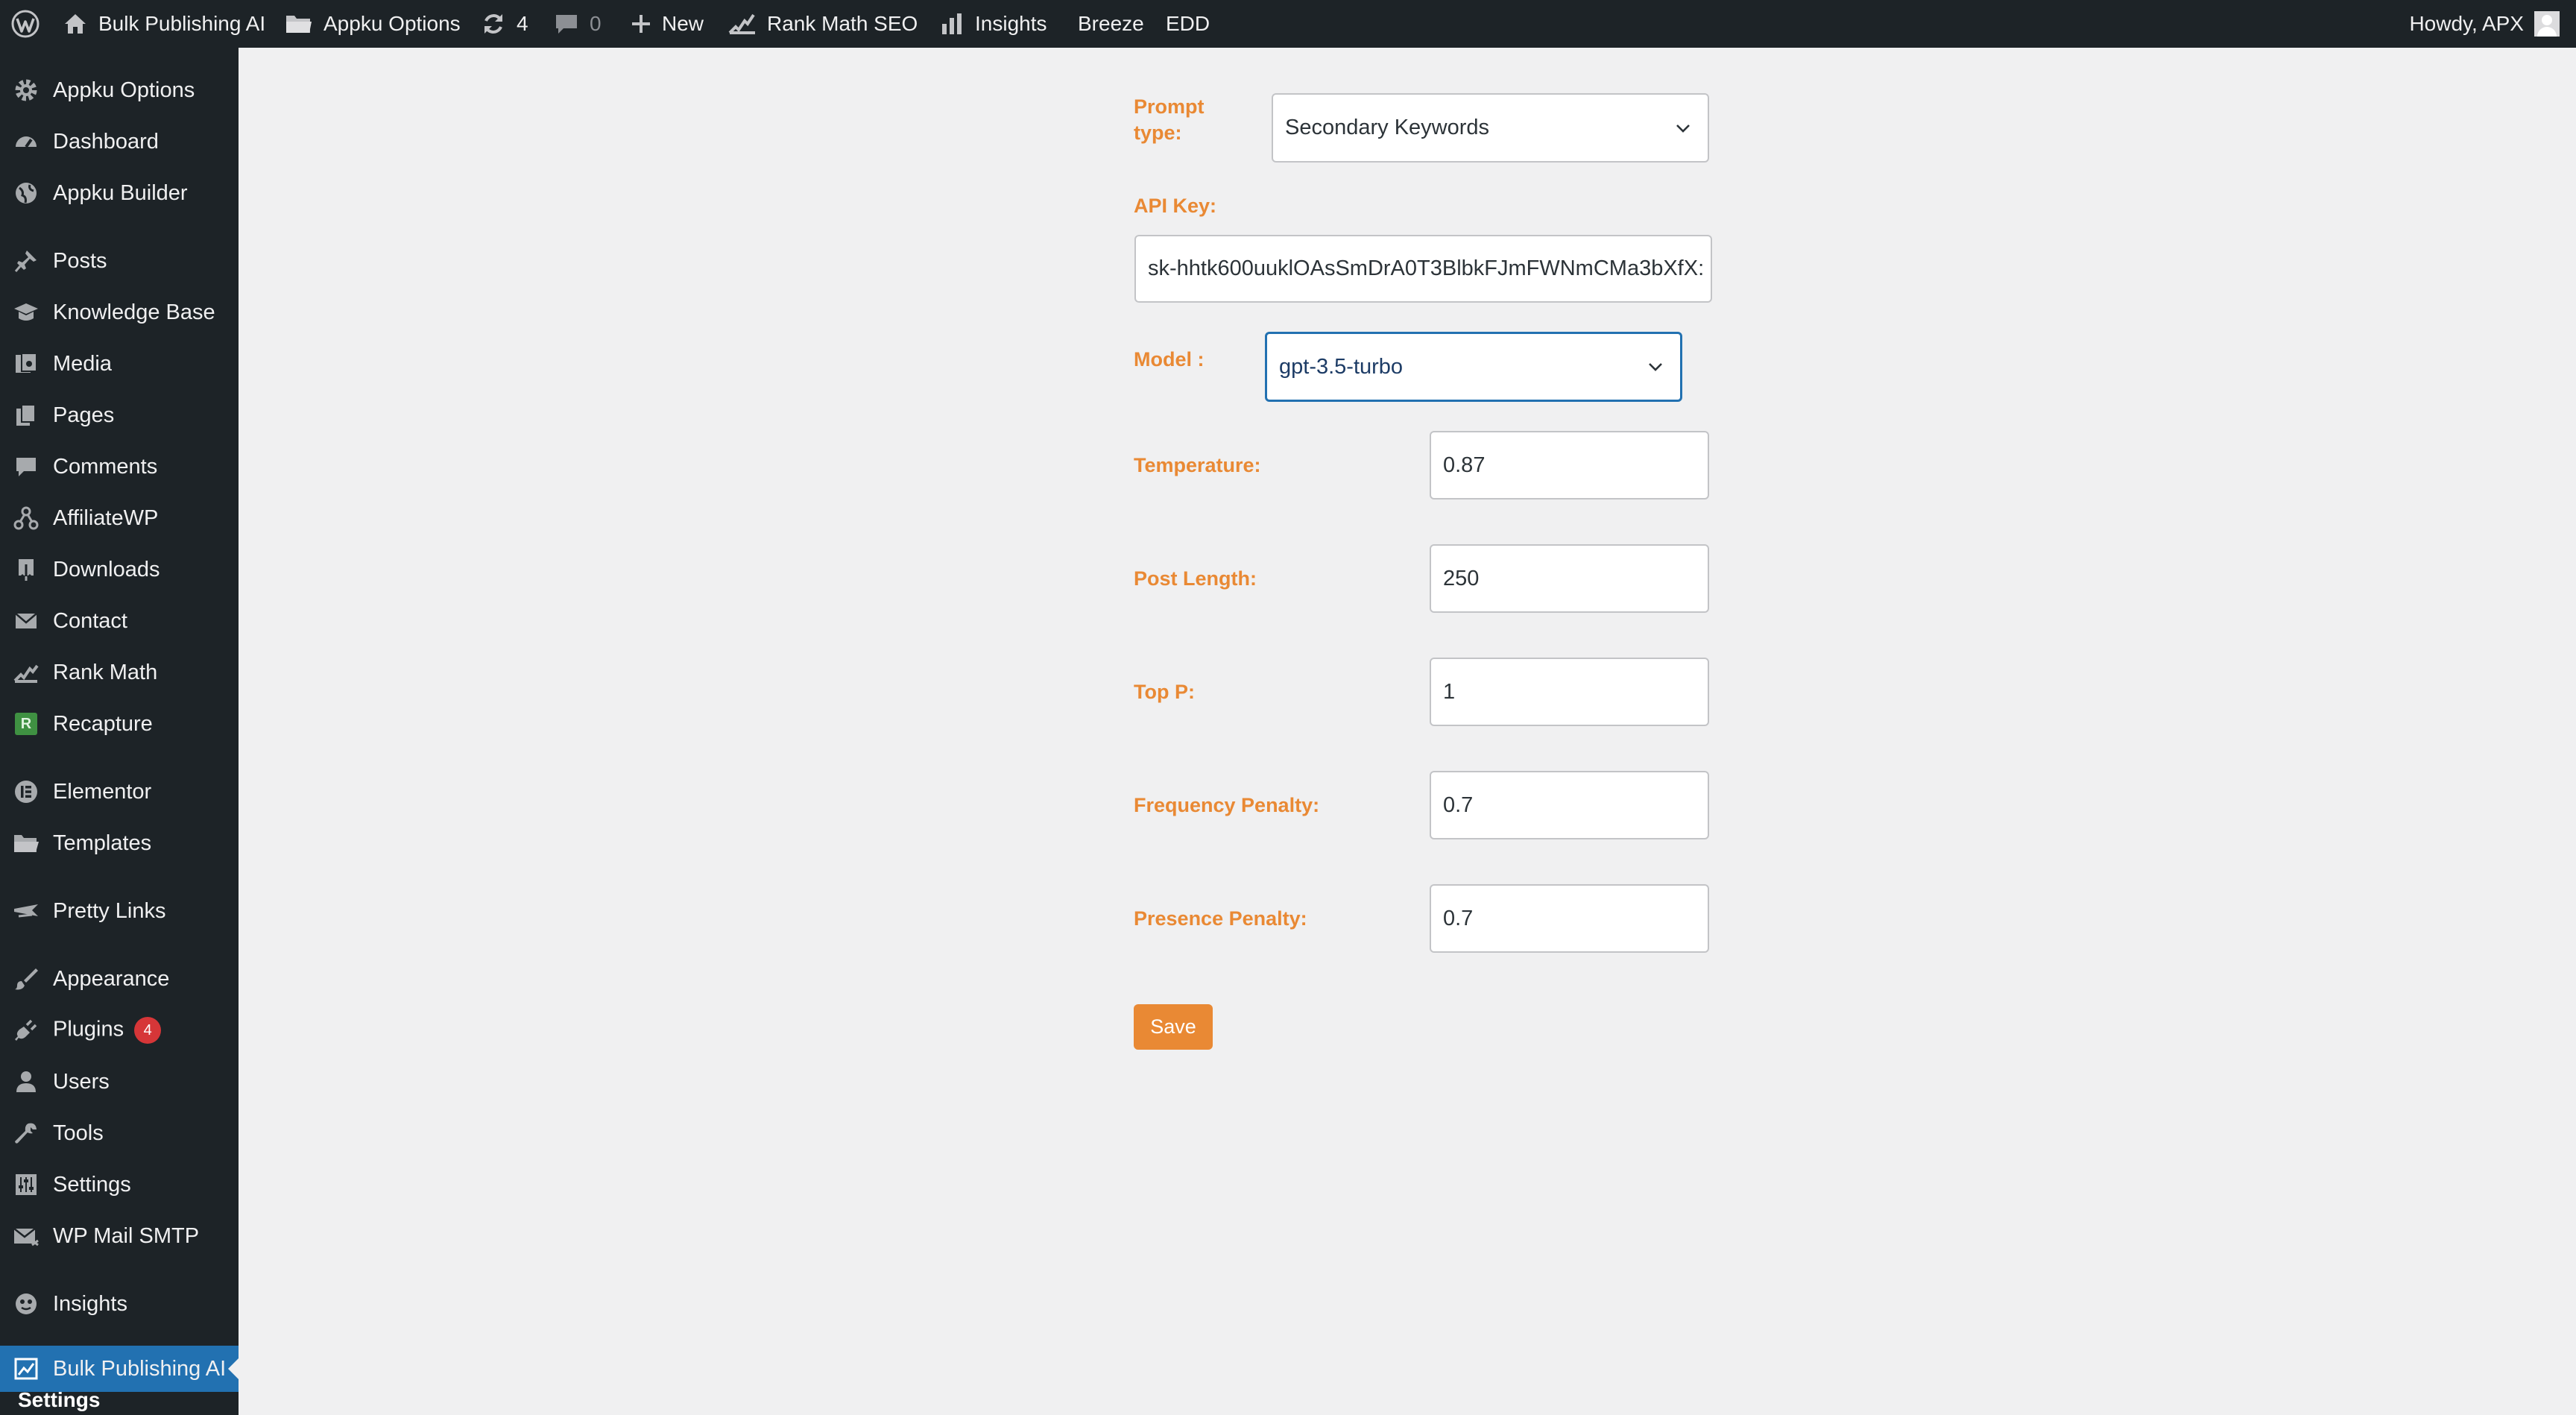 Image resolution: width=2576 pixels, height=1415 pixels. I want to click on temperature-input, so click(1569, 465).